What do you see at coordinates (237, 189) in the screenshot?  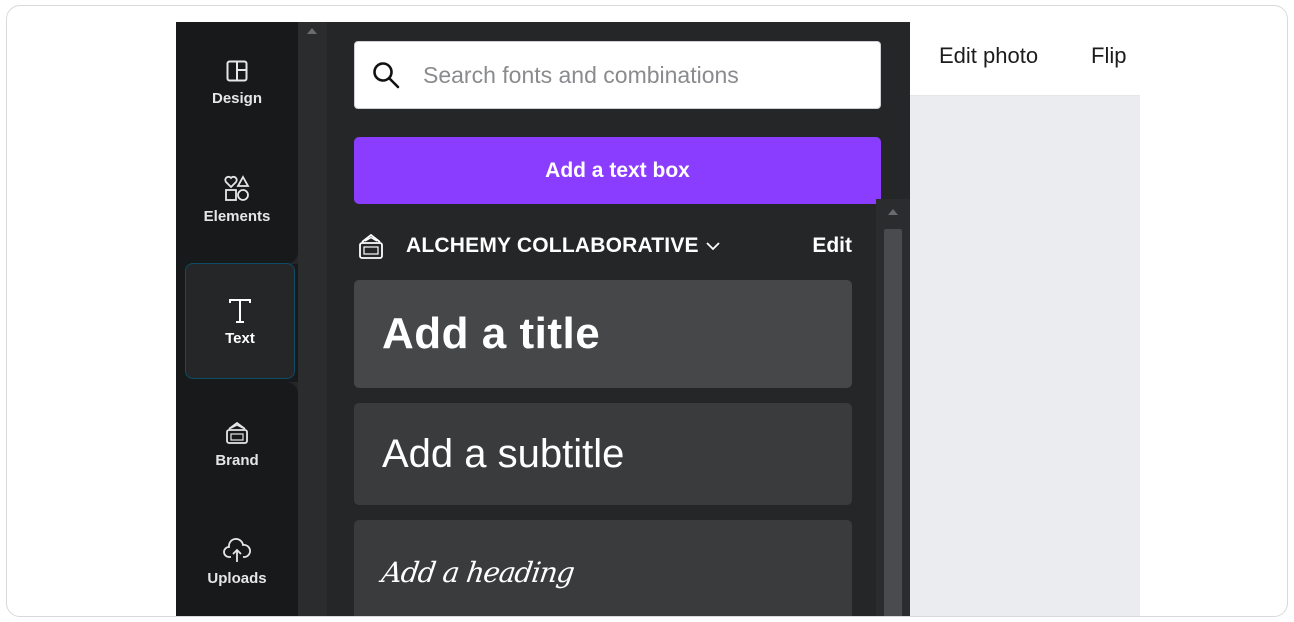 I see `shapes-icon` at bounding box center [237, 189].